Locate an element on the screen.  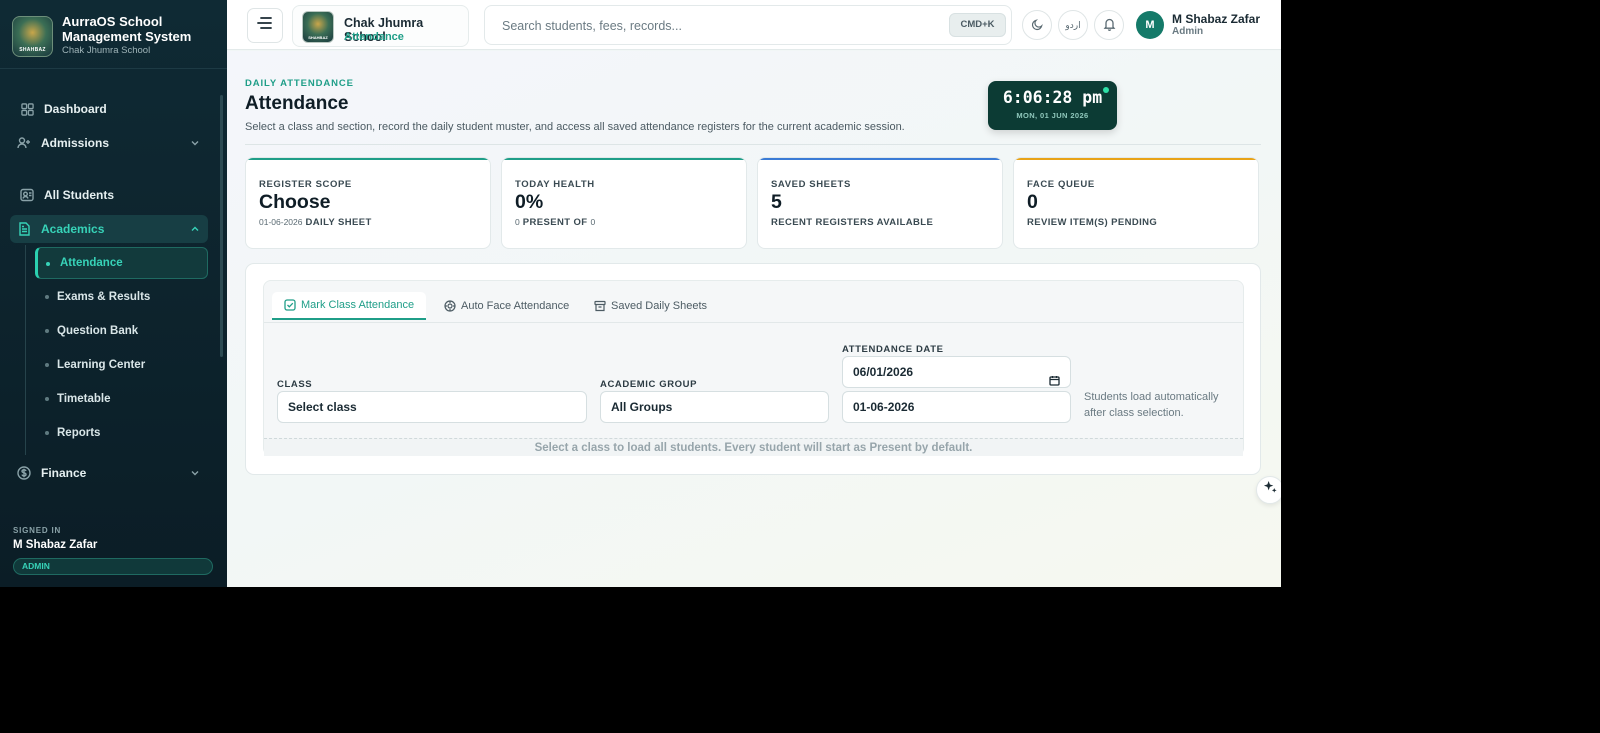
document-icon is located at coordinates (24, 229).